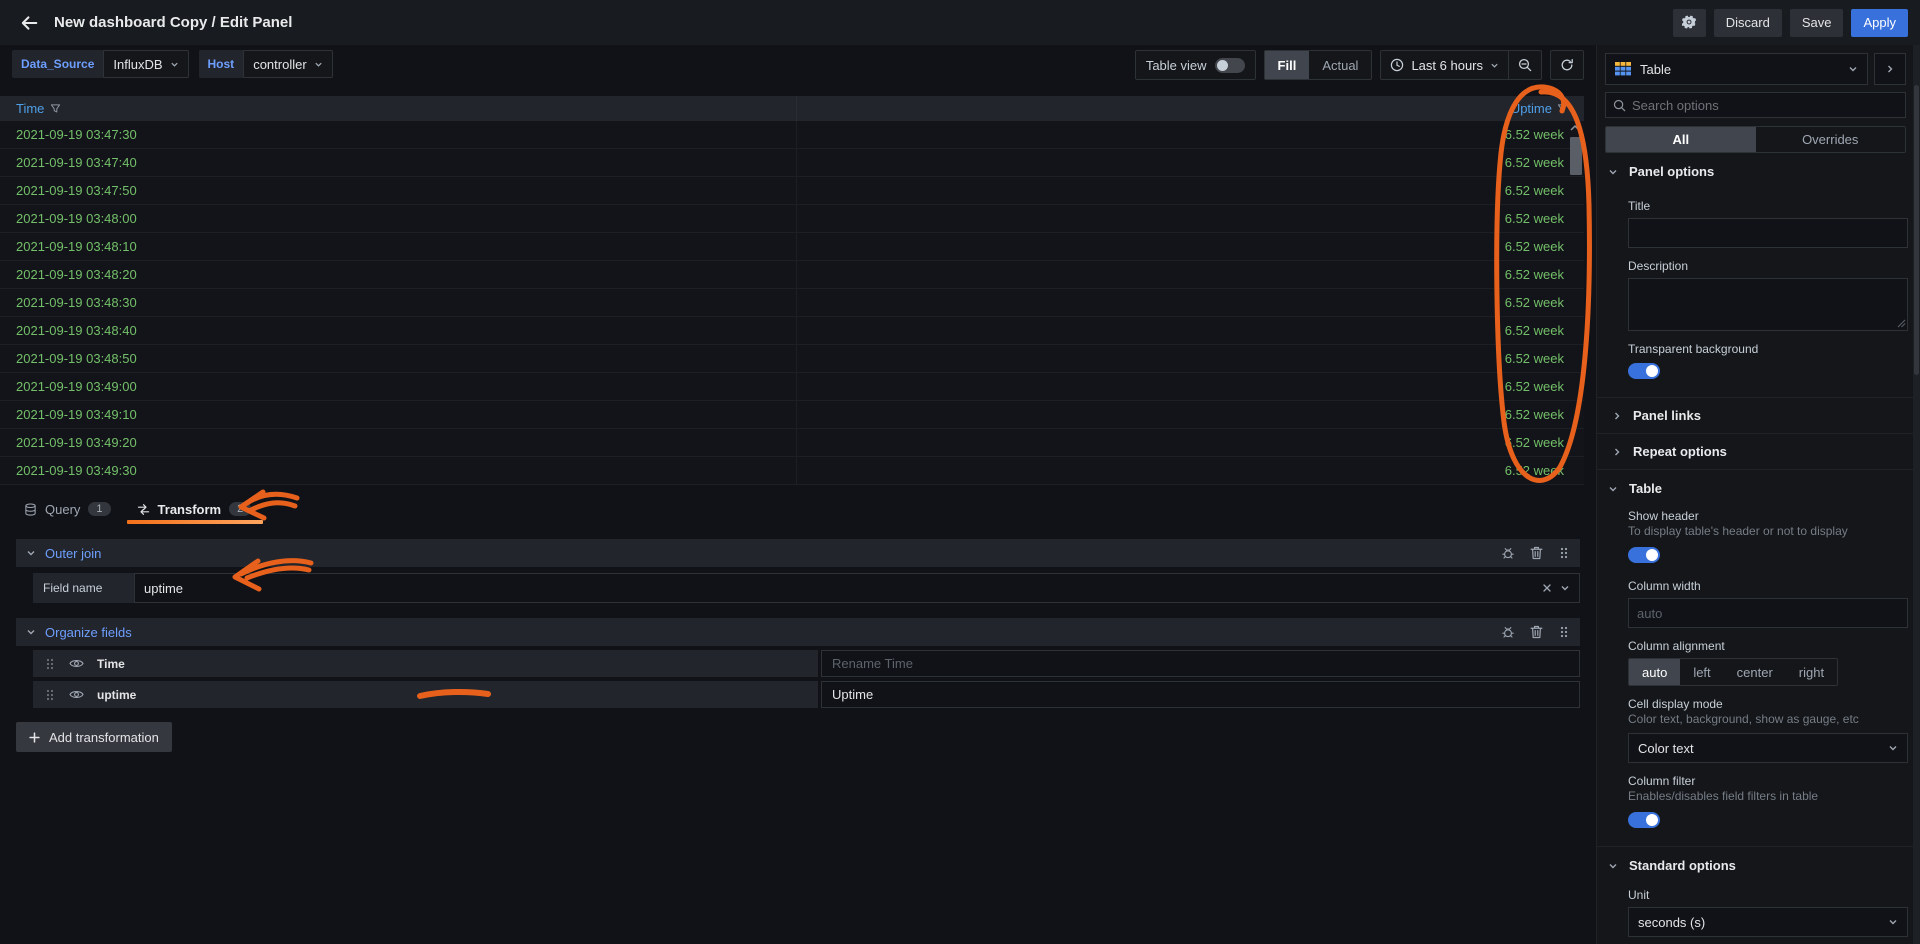 This screenshot has width=1920, height=944. I want to click on sidebar-scrollbar, so click(1916, 494).